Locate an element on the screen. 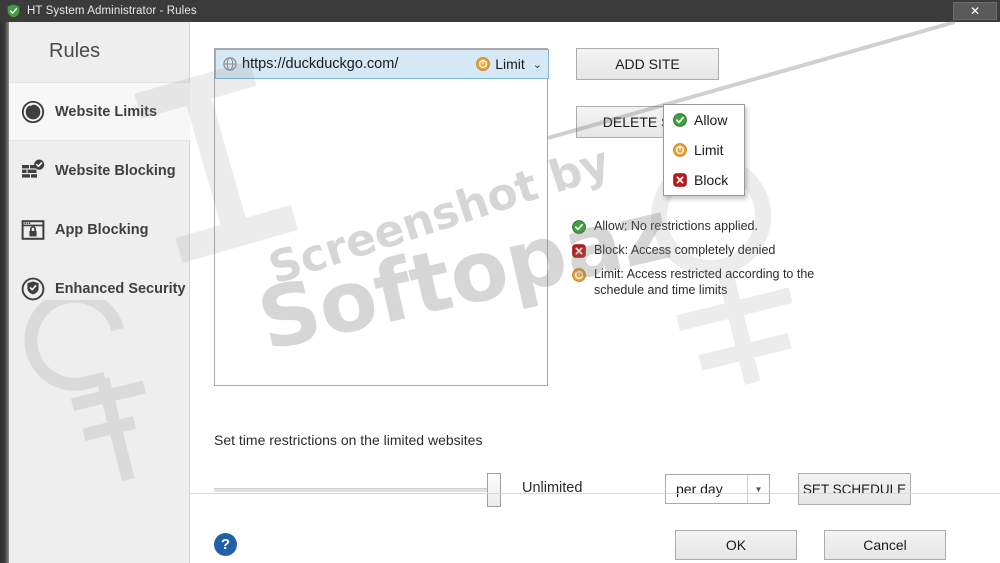  question-mark-icon: ? is located at coordinates (225, 544).